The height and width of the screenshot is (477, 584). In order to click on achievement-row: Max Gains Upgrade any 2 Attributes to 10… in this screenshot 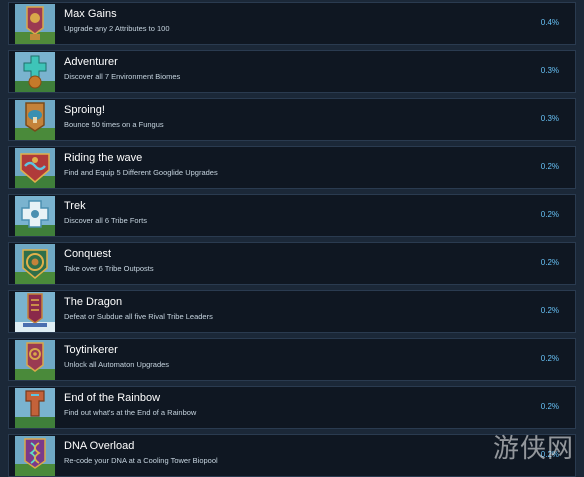, I will do `click(292, 23)`.